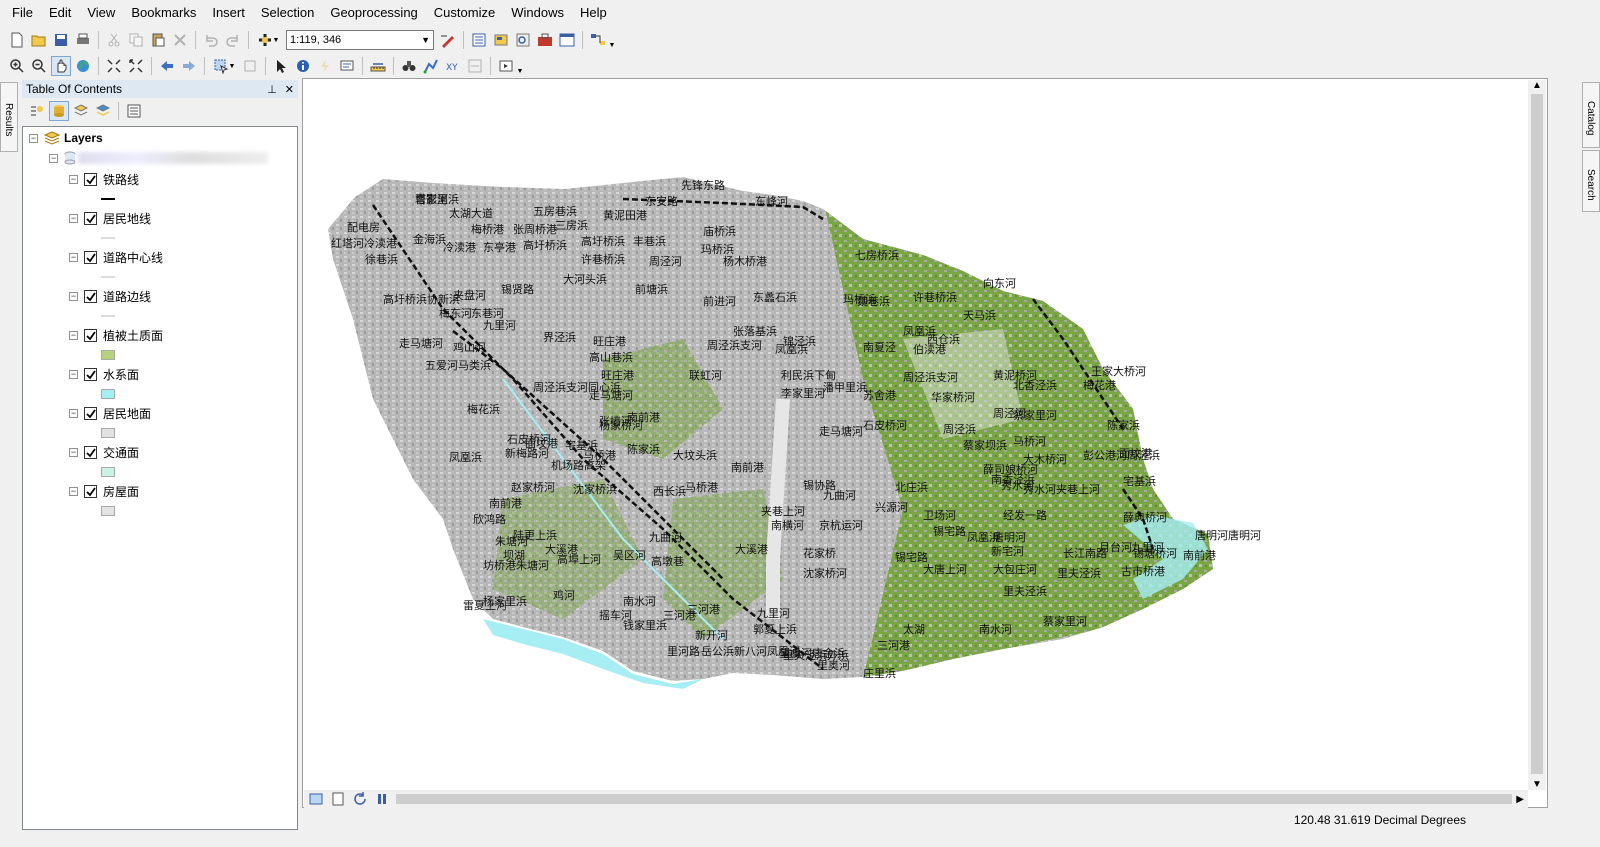 Image resolution: width=1600 pixels, height=847 pixels. What do you see at coordinates (116, 257) in the screenshot?
I see `layer-row: − 道路中心线` at bounding box center [116, 257].